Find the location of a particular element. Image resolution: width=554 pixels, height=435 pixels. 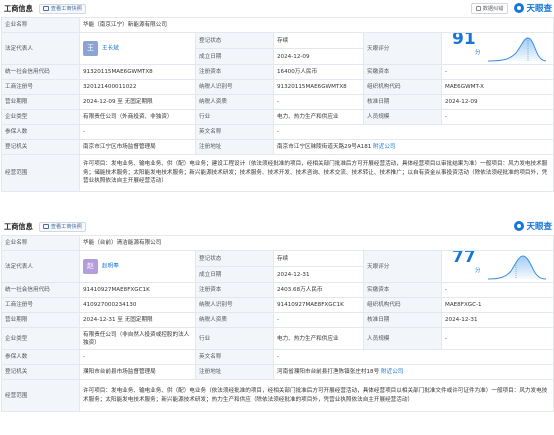

score-cell: 77 分 is located at coordinates (497, 266).